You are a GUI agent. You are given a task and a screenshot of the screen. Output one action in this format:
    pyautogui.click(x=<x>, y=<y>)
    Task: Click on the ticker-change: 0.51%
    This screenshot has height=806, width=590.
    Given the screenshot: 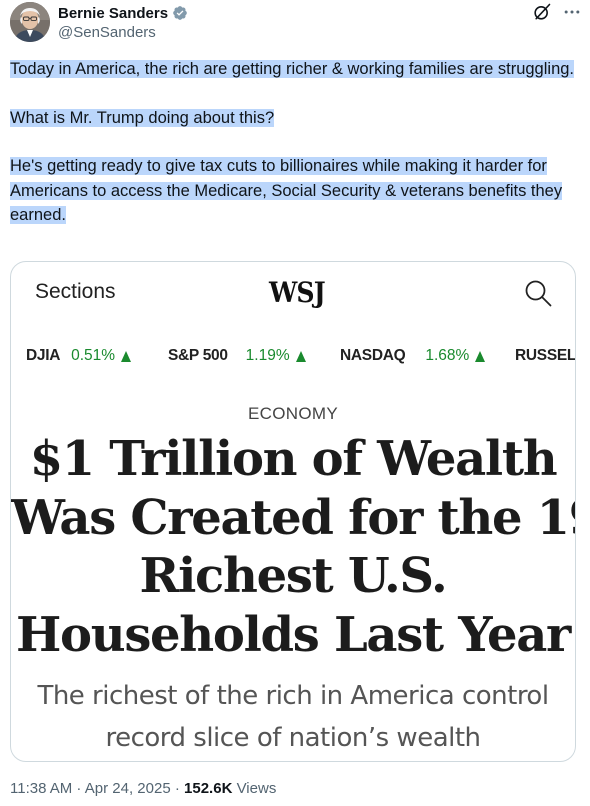 What is the action you would take?
    pyautogui.click(x=93, y=355)
    